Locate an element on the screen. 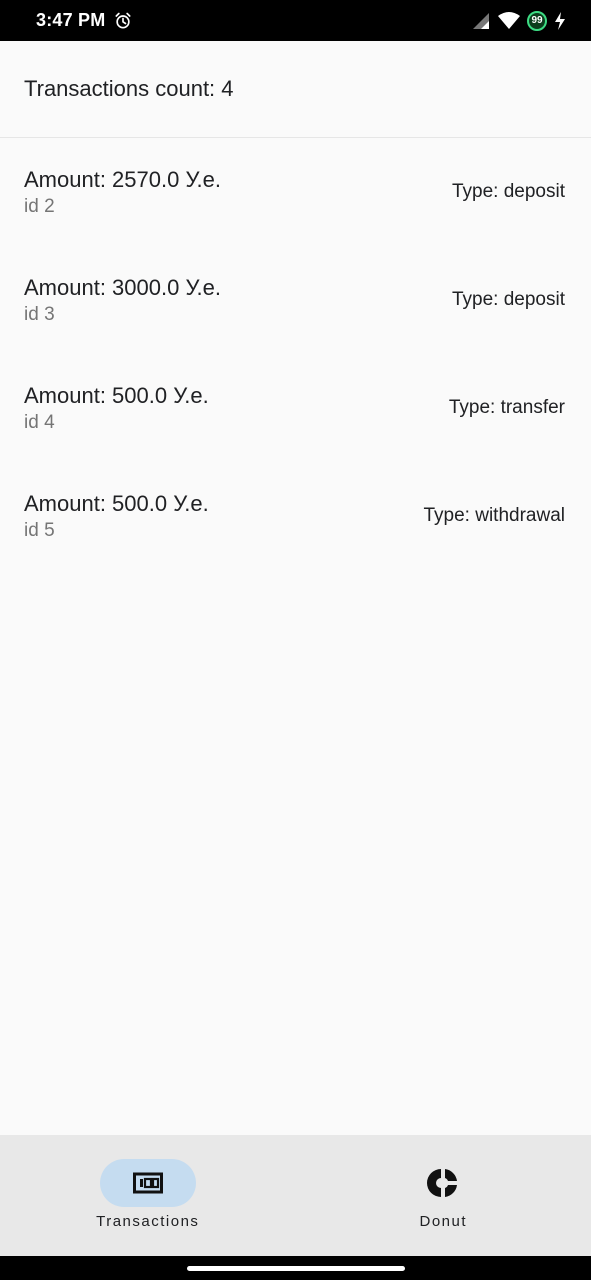  bottom-navigation: Transactions Donut is located at coordinates (295, 1195).